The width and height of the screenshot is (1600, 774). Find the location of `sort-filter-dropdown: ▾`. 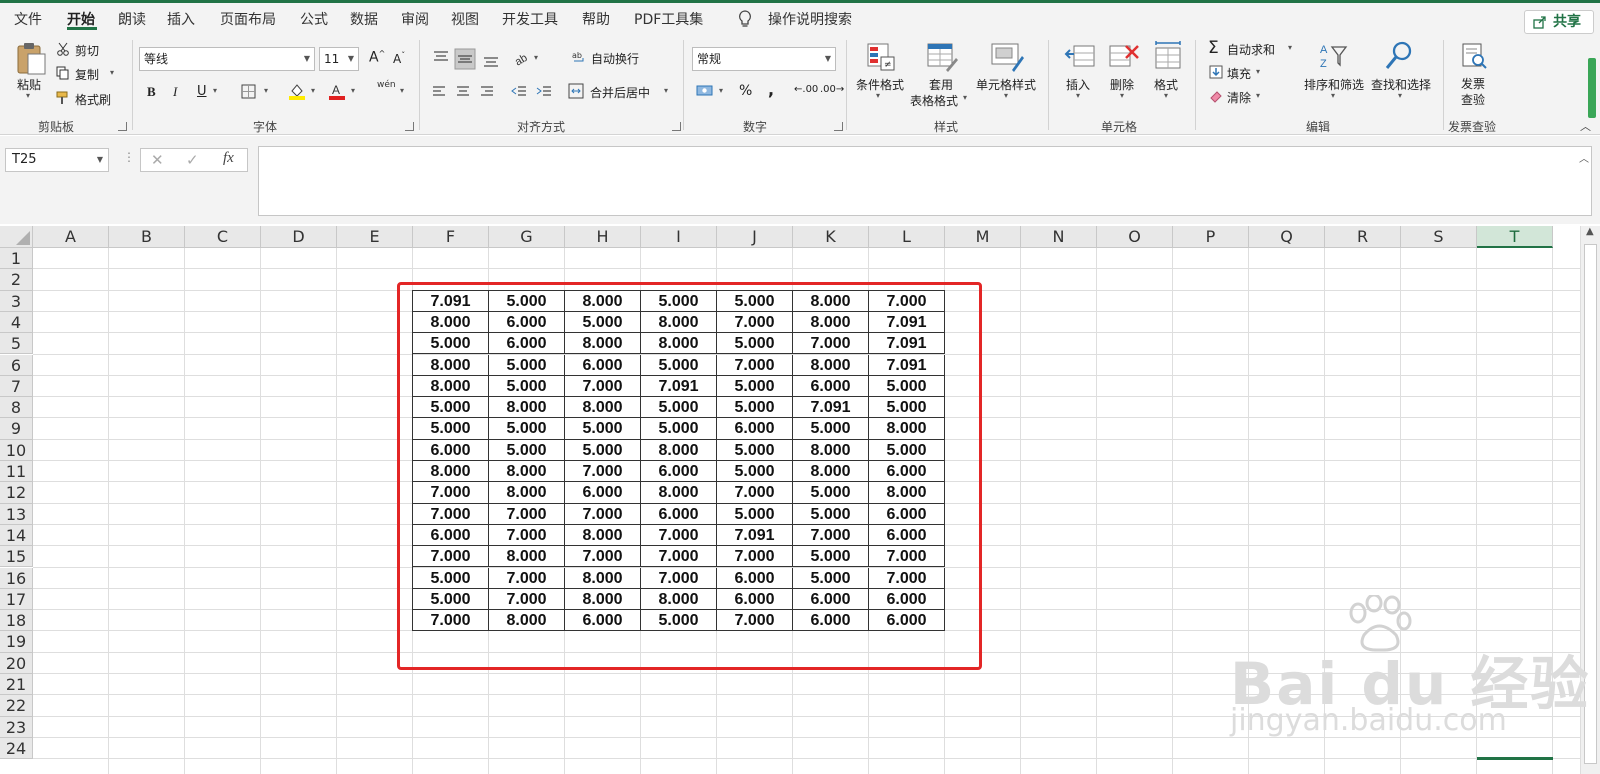

sort-filter-dropdown: ▾ is located at coordinates (1333, 95).